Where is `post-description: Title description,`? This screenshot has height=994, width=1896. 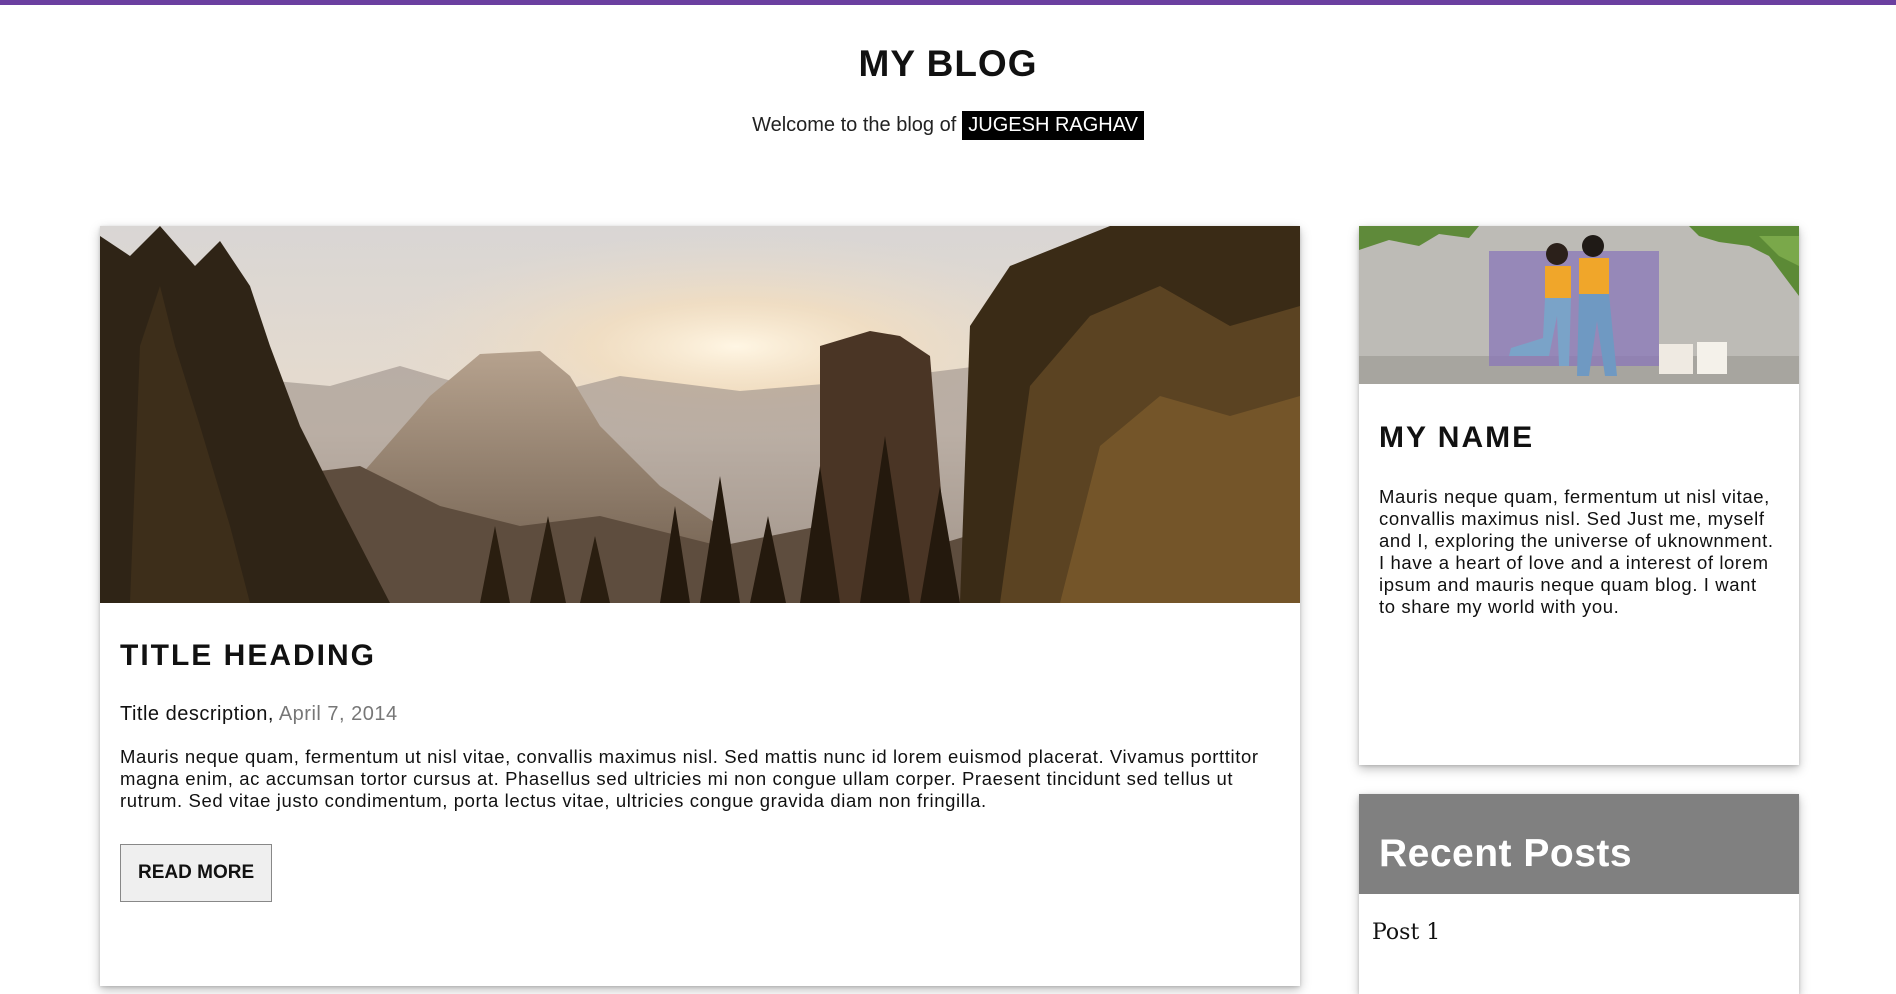
post-description: Title description, is located at coordinates (197, 714).